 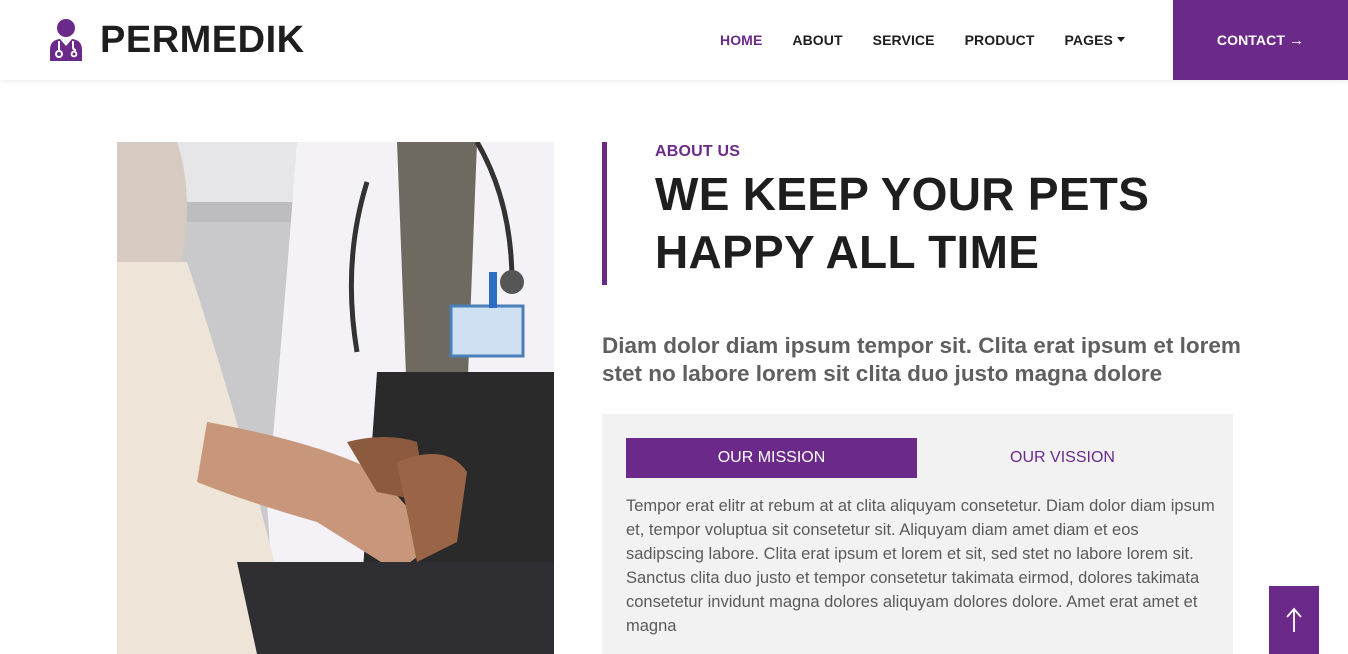 What do you see at coordinates (904, 40) in the screenshot?
I see `nav-service: SERVICE` at bounding box center [904, 40].